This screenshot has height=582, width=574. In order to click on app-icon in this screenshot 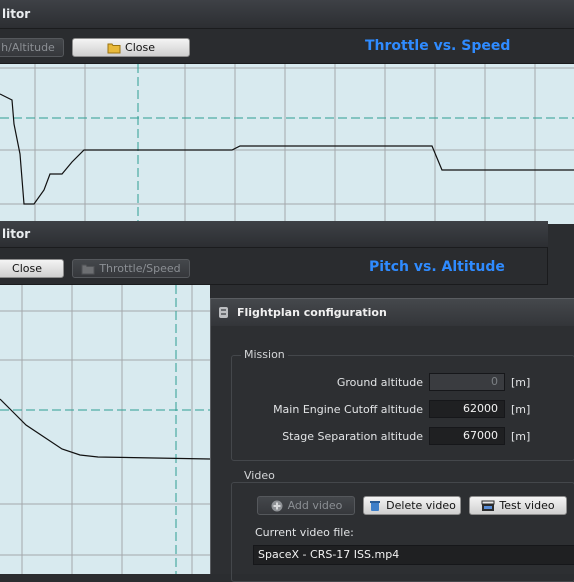, I will do `click(223, 312)`.